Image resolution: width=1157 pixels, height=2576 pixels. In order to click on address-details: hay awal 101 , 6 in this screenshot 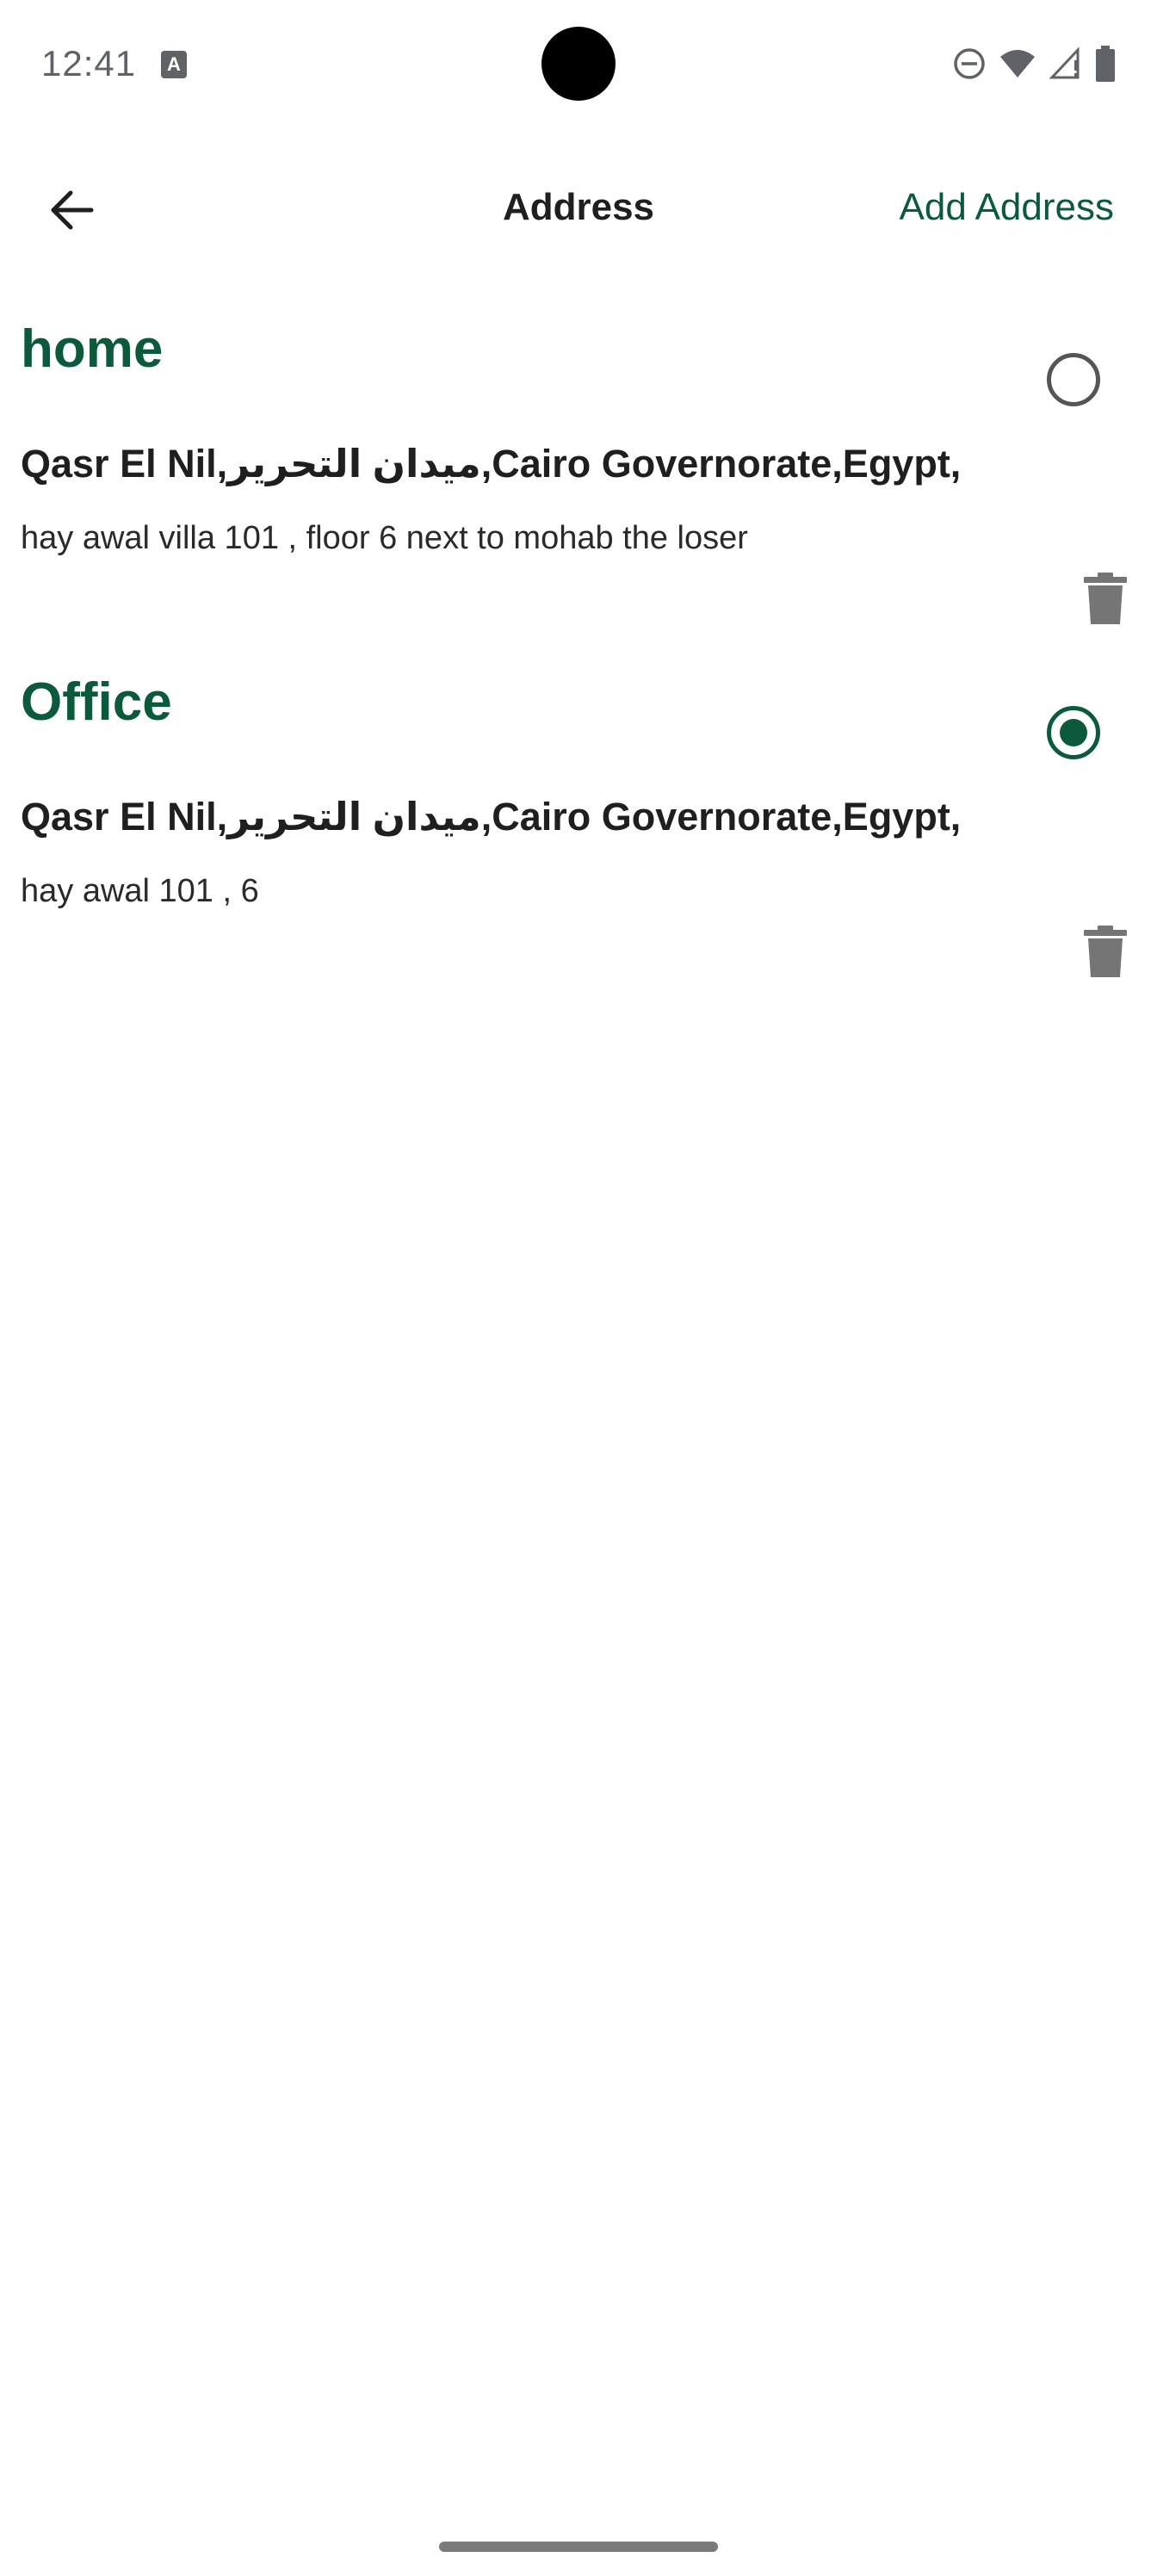, I will do `click(140, 891)`.